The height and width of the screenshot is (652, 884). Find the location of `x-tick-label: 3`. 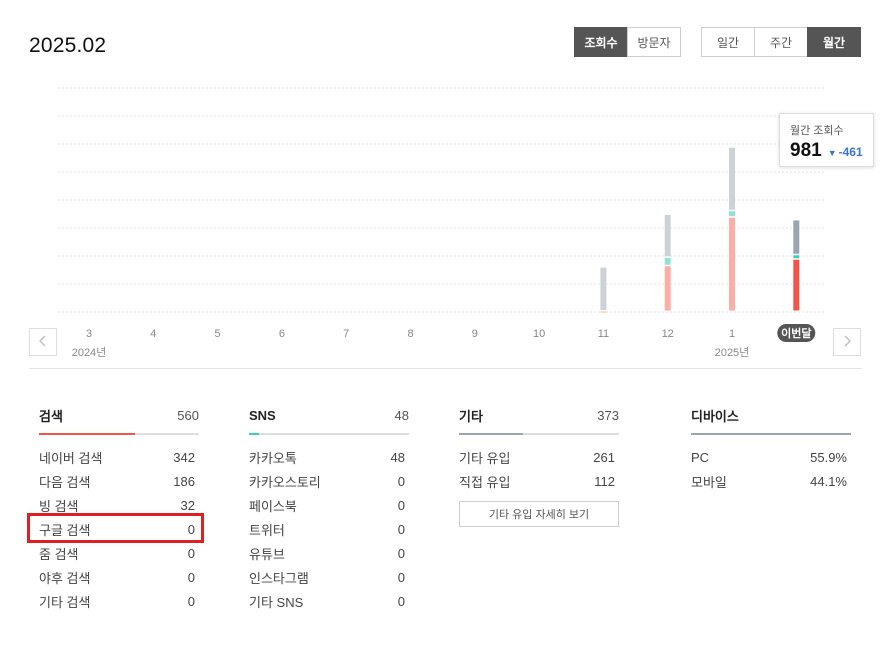

x-tick-label: 3 is located at coordinates (89, 334).